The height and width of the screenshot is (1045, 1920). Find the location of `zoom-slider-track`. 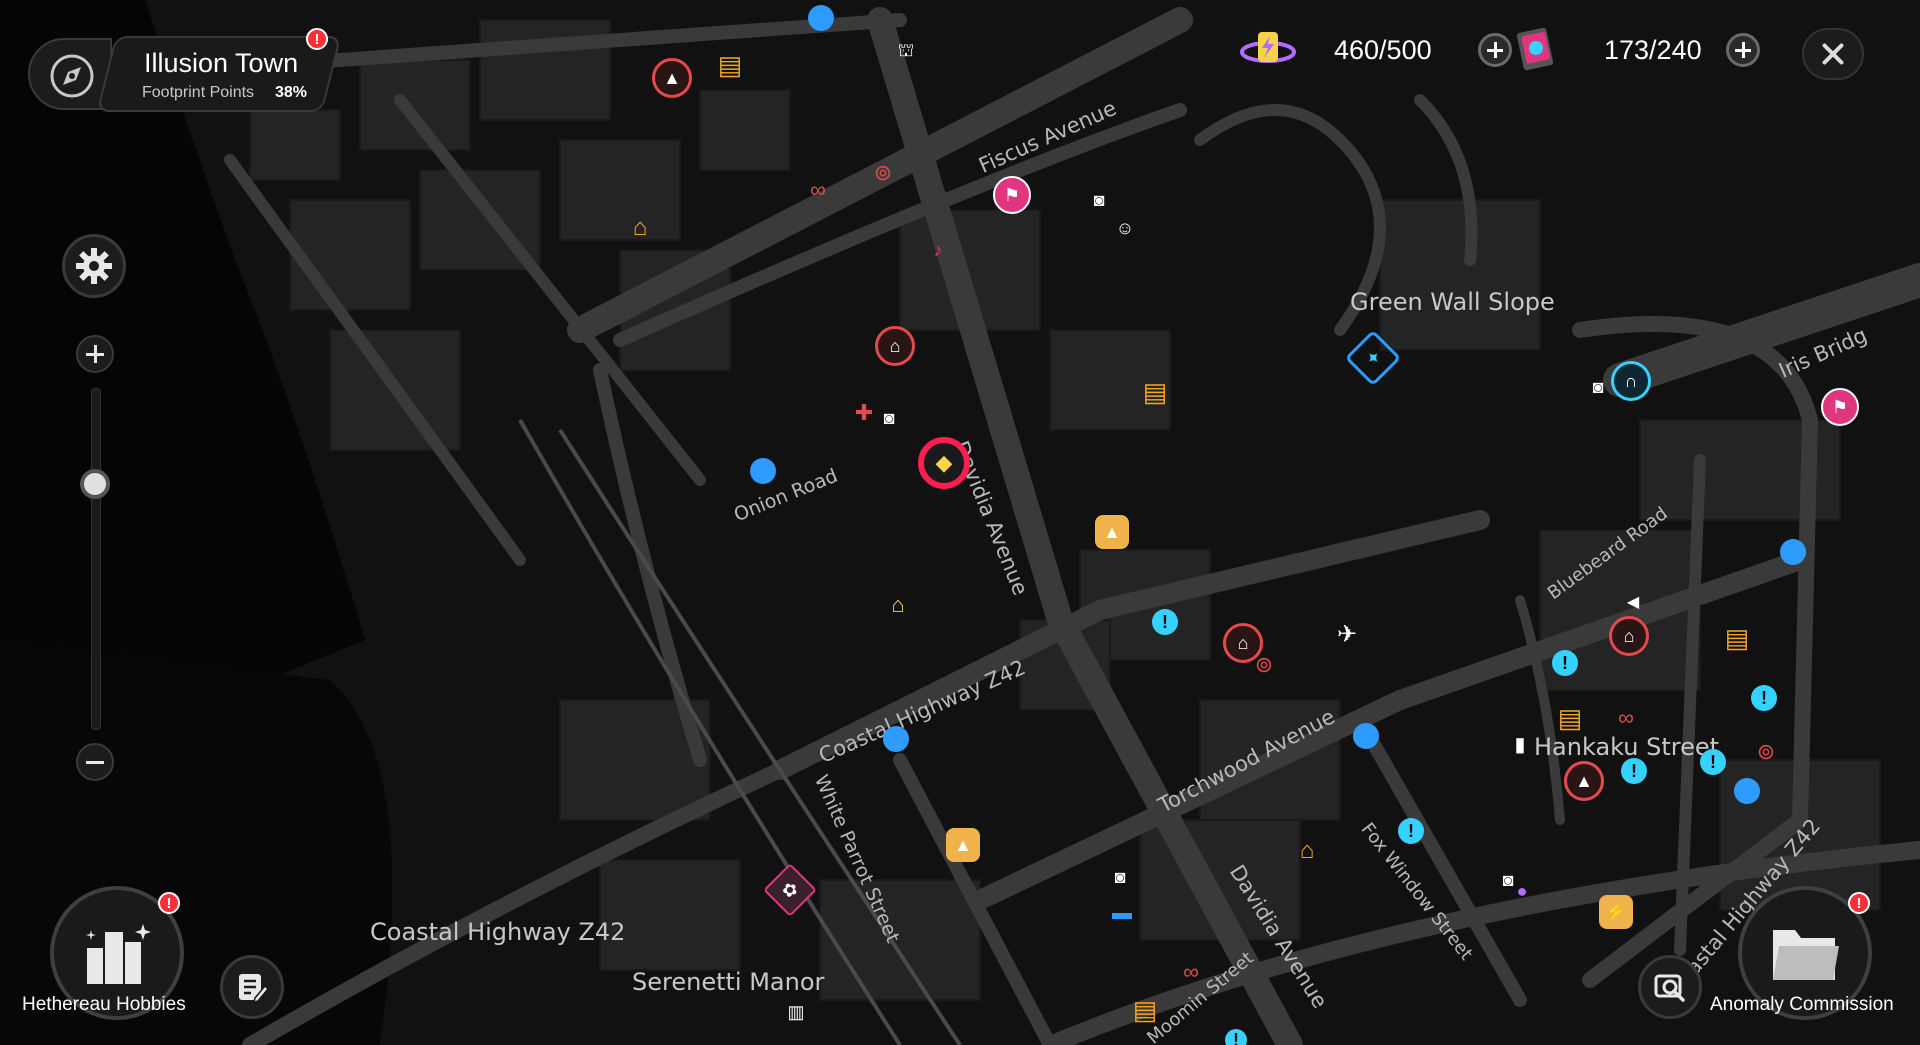

zoom-slider-track is located at coordinates (96, 559).